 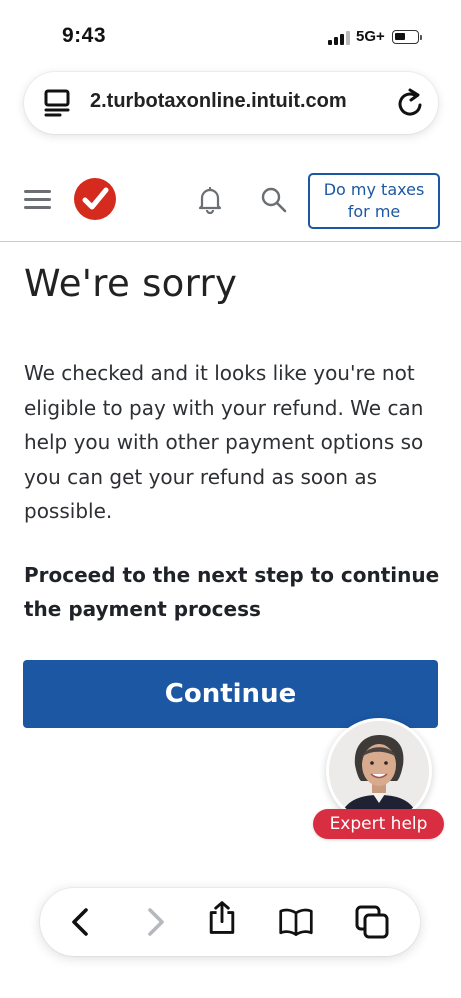 I want to click on hamburger-menu-icon, so click(x=37, y=200).